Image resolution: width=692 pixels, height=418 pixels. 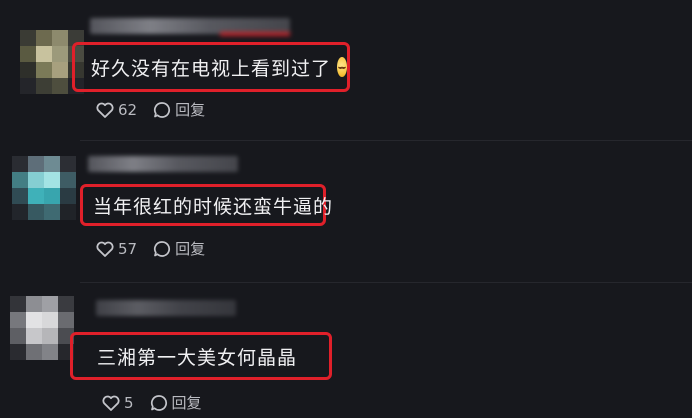 What do you see at coordinates (197, 357) in the screenshot?
I see `comment-text: 三湘第一大美女何晶晶` at bounding box center [197, 357].